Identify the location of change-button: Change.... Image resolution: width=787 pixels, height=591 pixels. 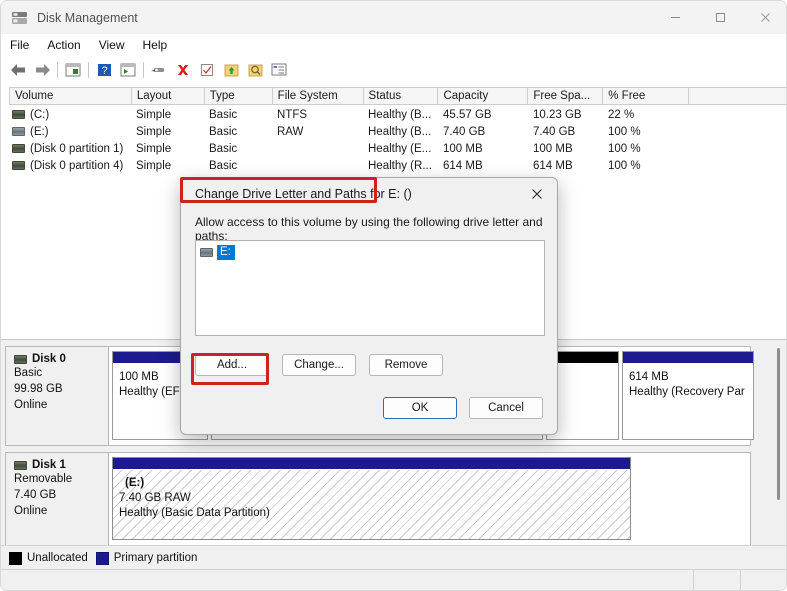
(319, 365).